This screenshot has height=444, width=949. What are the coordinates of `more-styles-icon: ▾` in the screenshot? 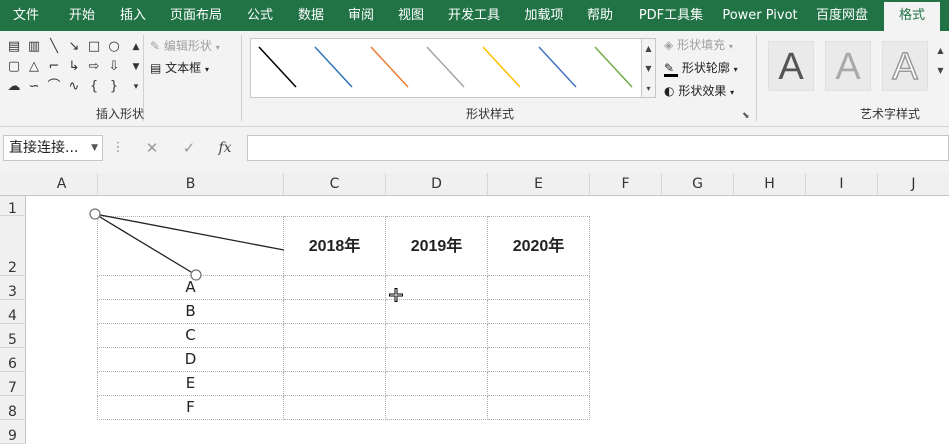 It's located at (648, 89).